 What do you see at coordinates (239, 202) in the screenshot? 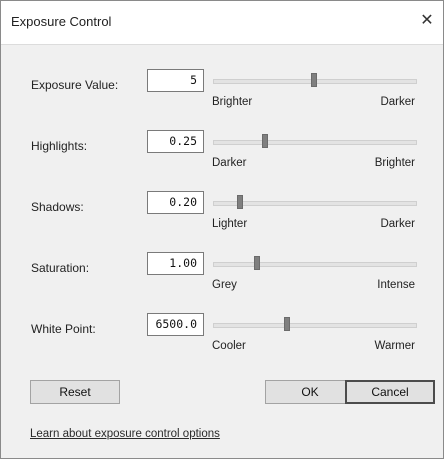
I see `shadows-slider-thumb` at bounding box center [239, 202].